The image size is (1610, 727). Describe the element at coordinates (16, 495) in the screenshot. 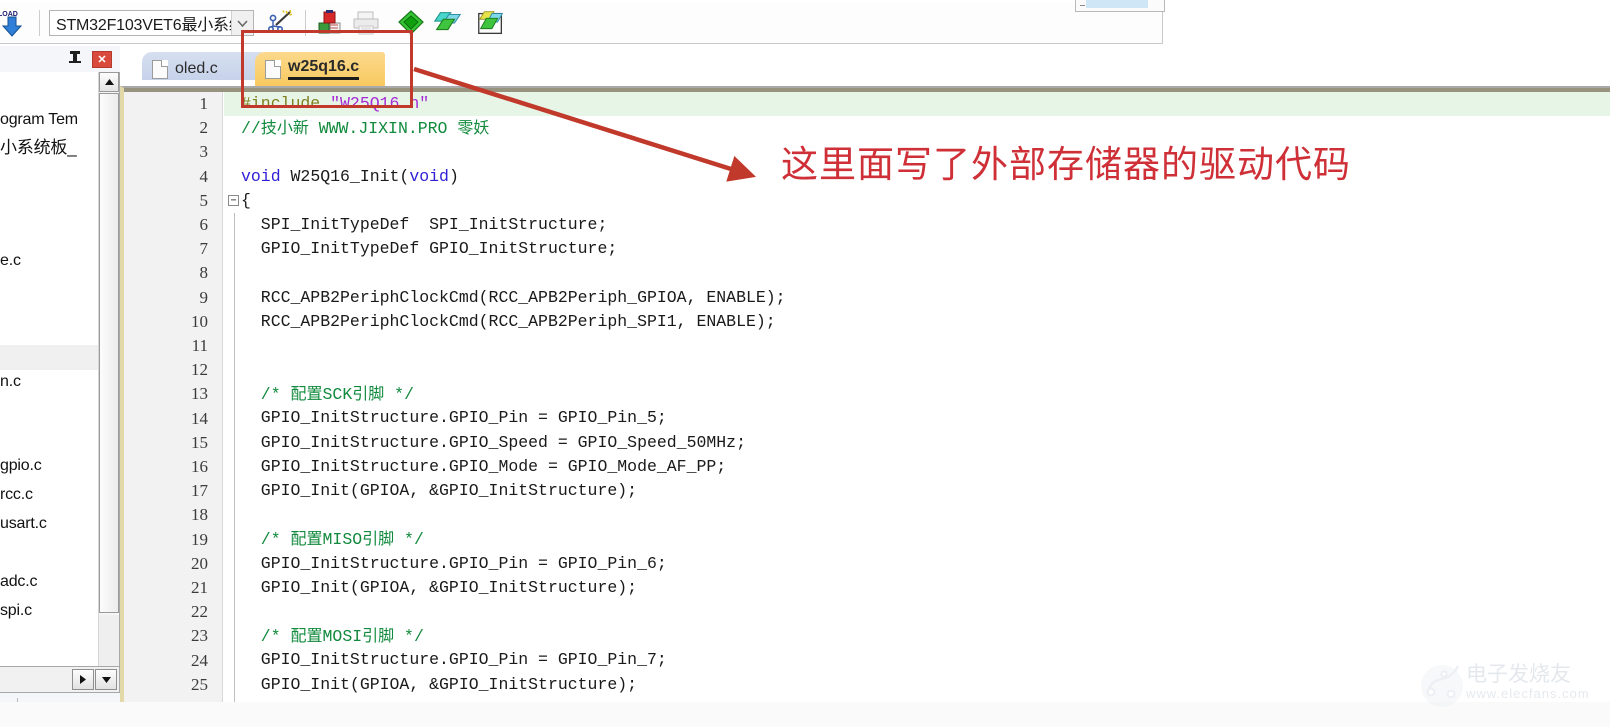

I see `list-item: rcc.c` at that location.